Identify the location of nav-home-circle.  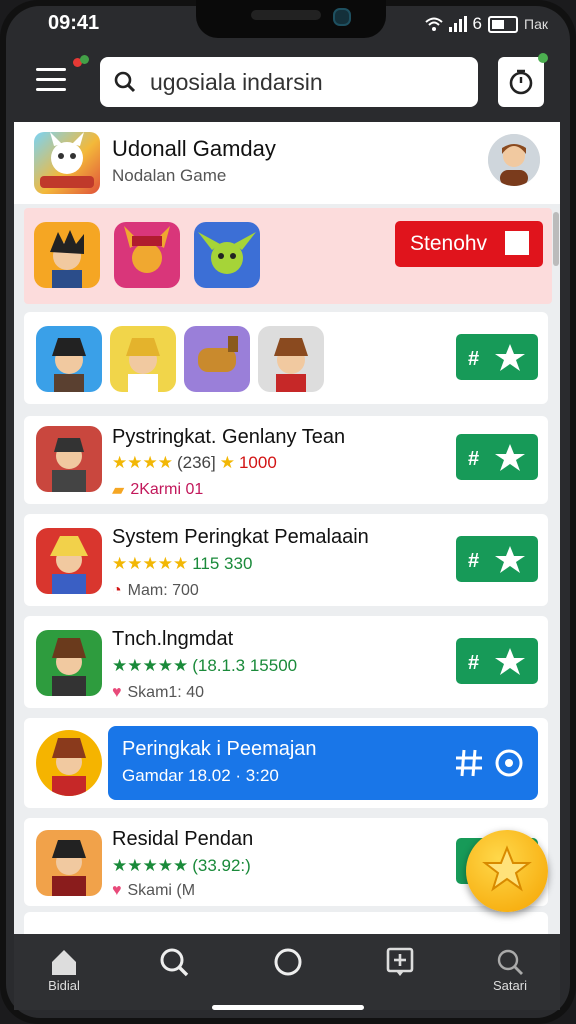
(288, 976).